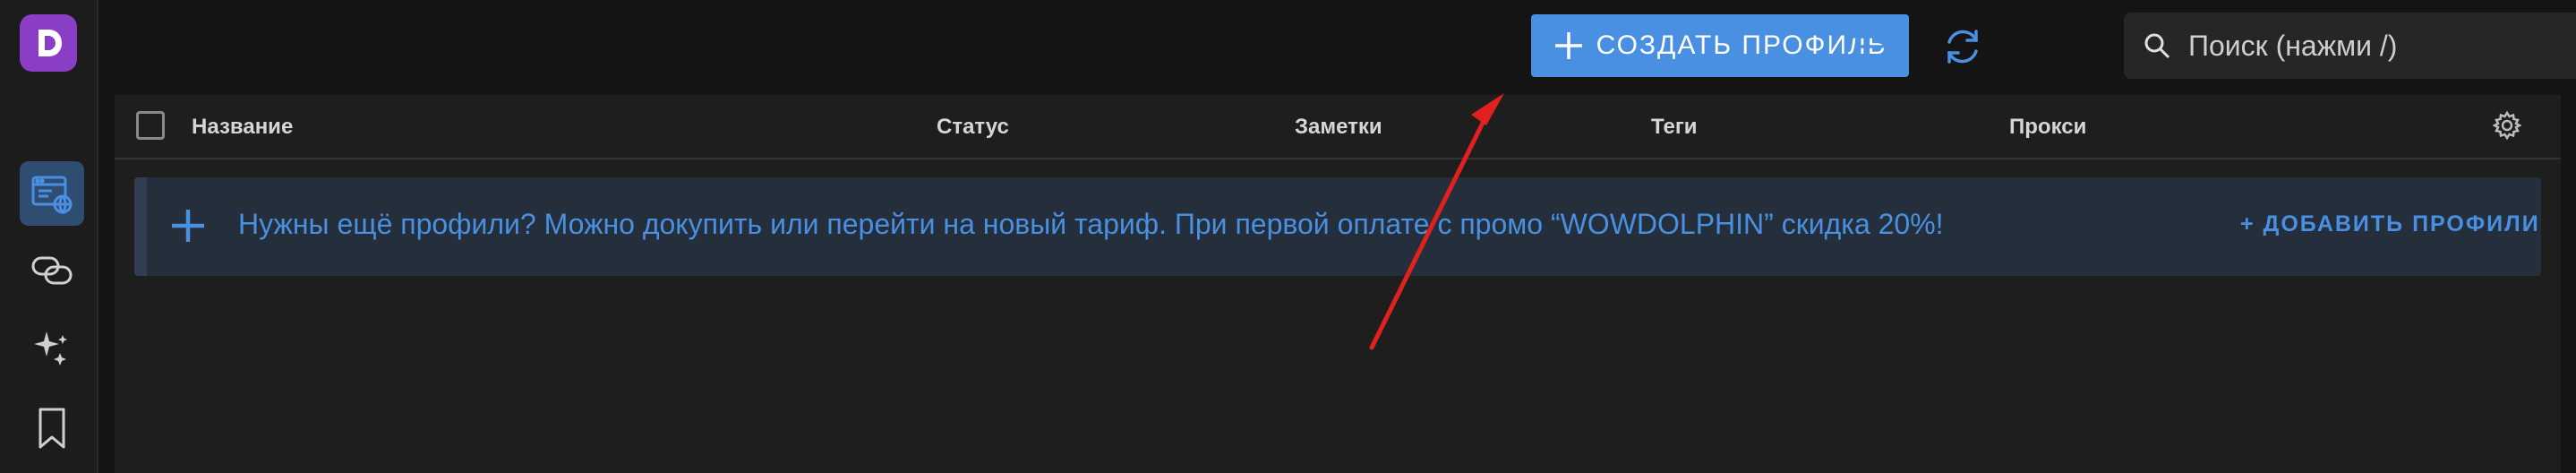  Describe the element at coordinates (2157, 45) in the screenshot. I see `search-icon` at that location.